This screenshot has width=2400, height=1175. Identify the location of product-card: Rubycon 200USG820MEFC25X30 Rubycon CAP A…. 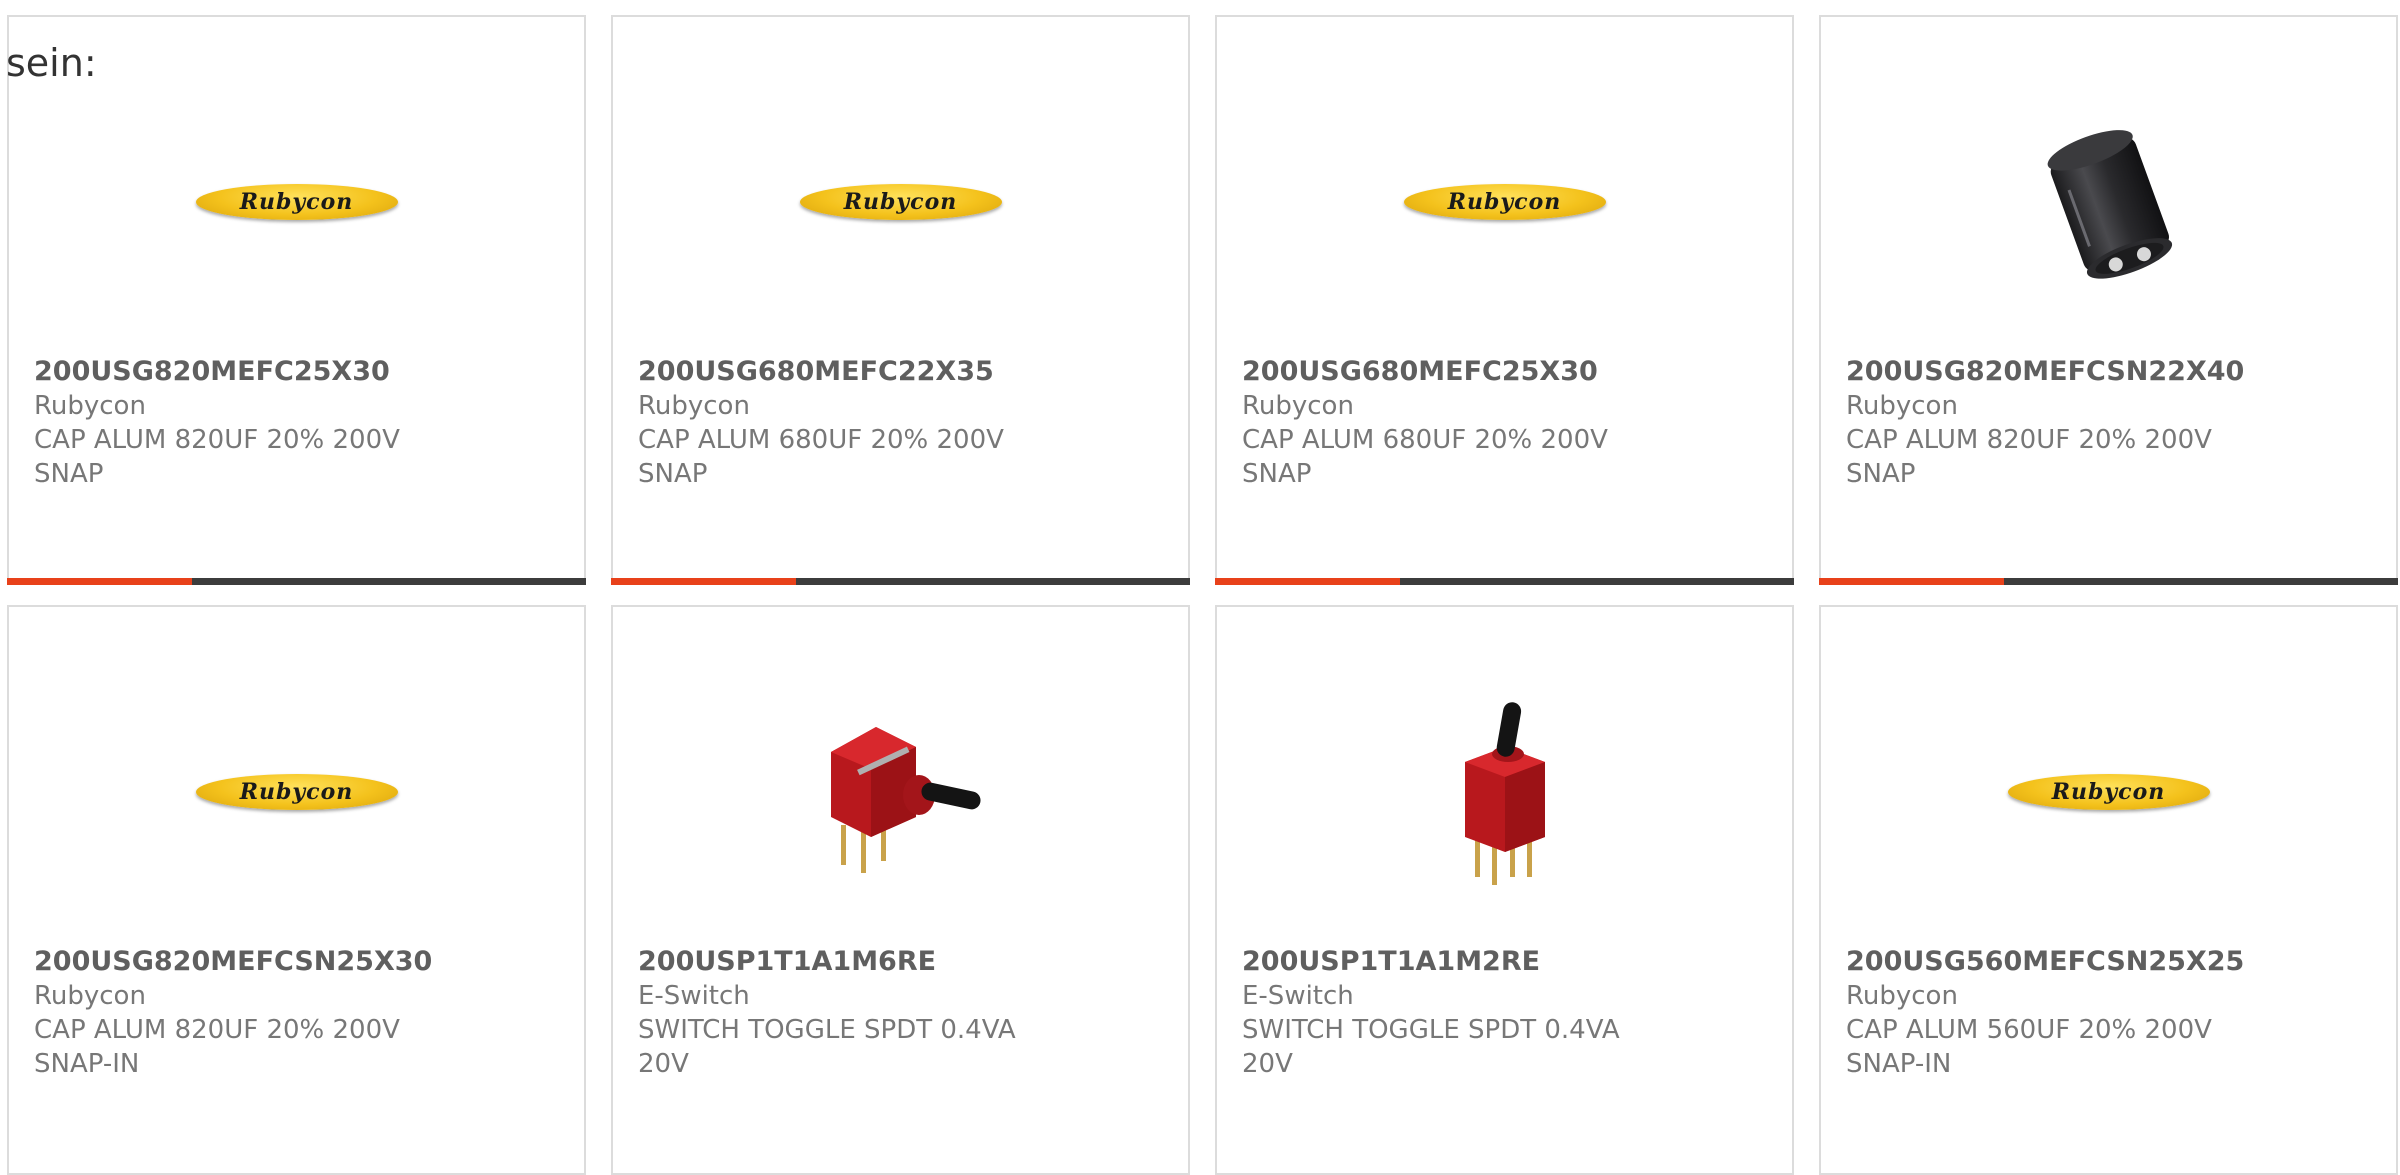
(296, 300).